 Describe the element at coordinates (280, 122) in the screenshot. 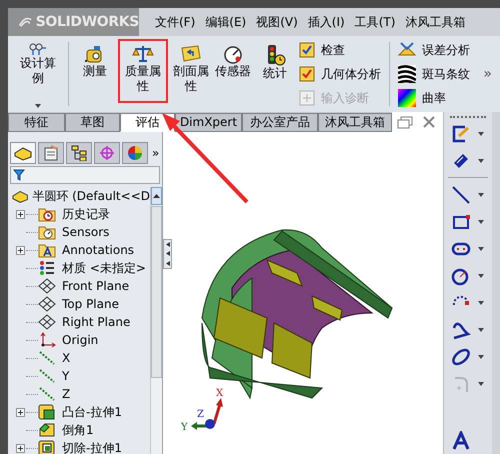

I see `tab: 办公室产品` at that location.